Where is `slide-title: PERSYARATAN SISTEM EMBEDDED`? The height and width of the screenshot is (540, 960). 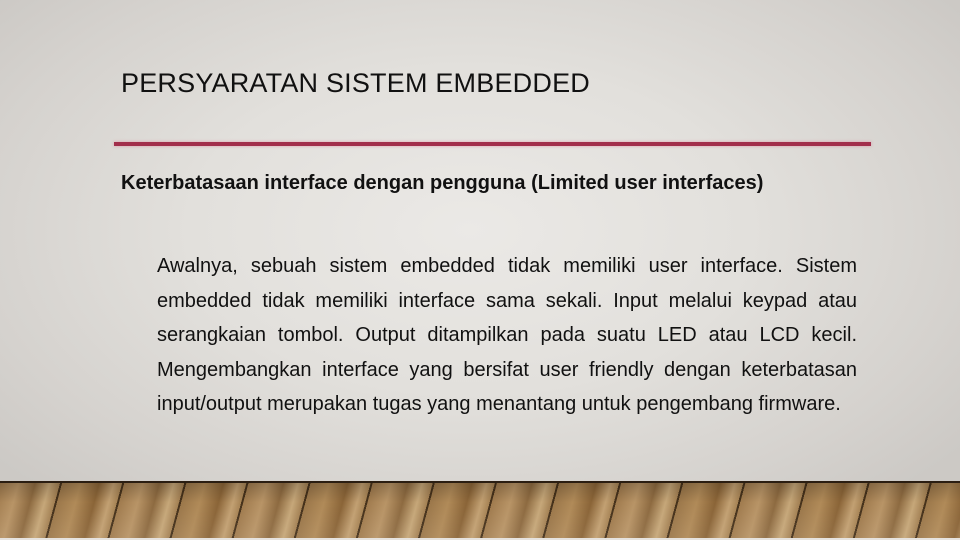 slide-title: PERSYARATAN SISTEM EMBEDDED is located at coordinates (355, 83).